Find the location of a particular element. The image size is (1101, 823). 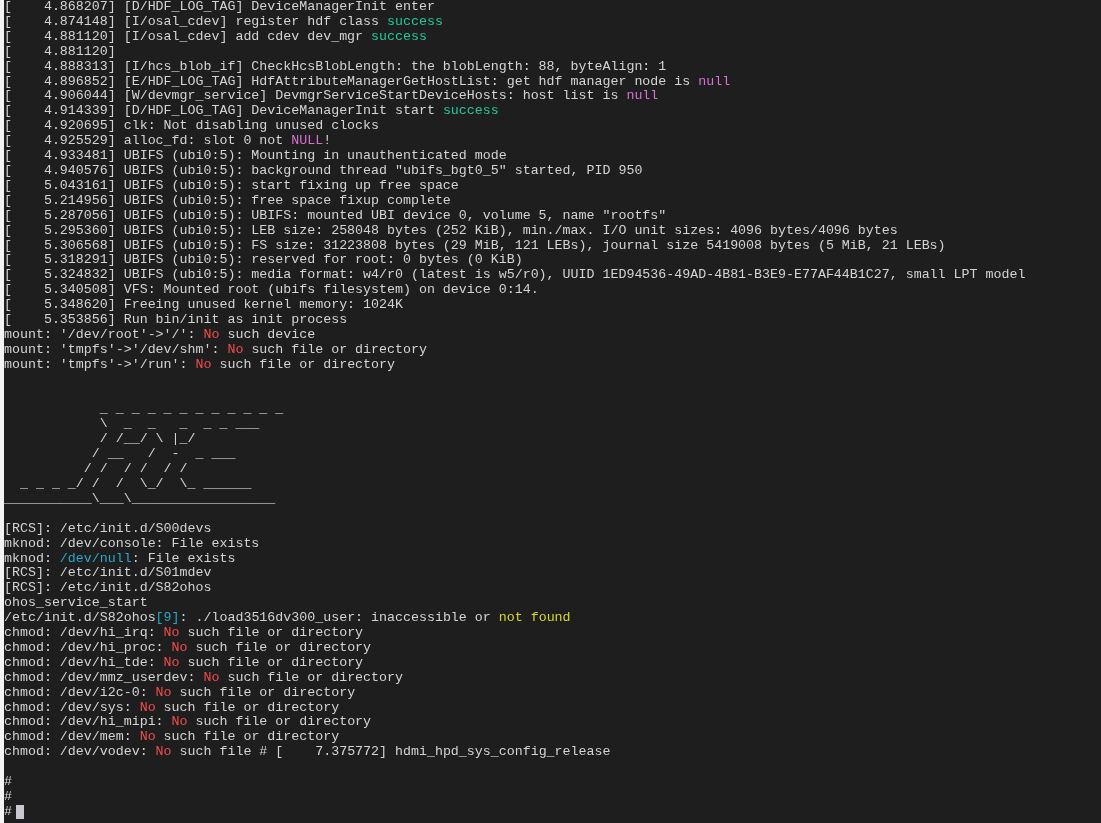

terminal-line: [ 5.287056] UBIFS (ubi0:5): UBIFS: mounted UBI device 0, volume 5, name "rootfs" is located at coordinates (335, 216).